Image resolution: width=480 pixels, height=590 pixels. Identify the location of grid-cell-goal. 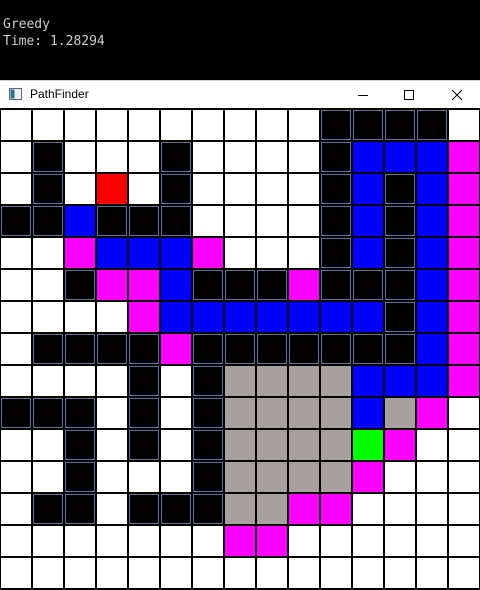
(112, 189).